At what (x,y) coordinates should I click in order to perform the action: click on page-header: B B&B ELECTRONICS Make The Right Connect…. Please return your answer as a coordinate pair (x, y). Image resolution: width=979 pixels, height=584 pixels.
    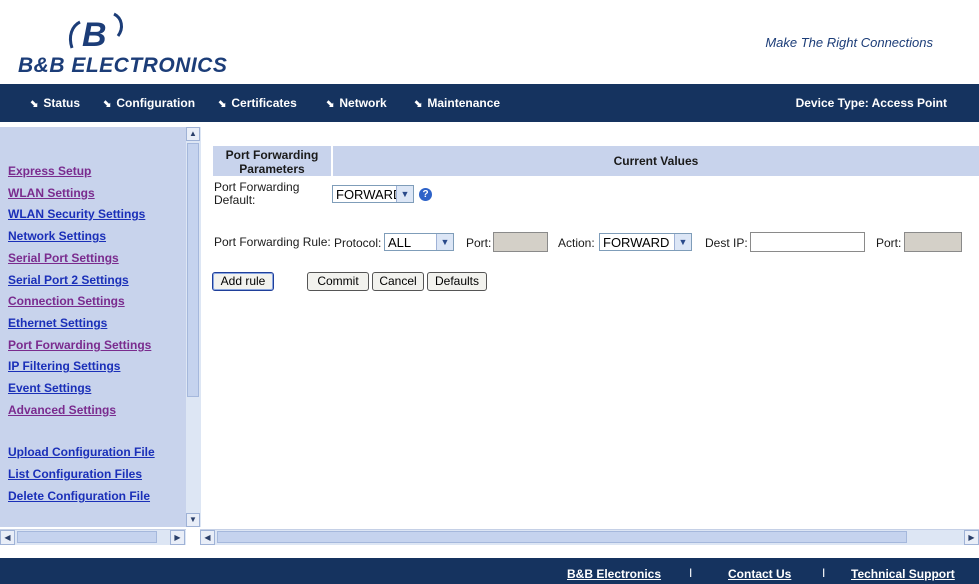
    Looking at the image, I should click on (489, 41).